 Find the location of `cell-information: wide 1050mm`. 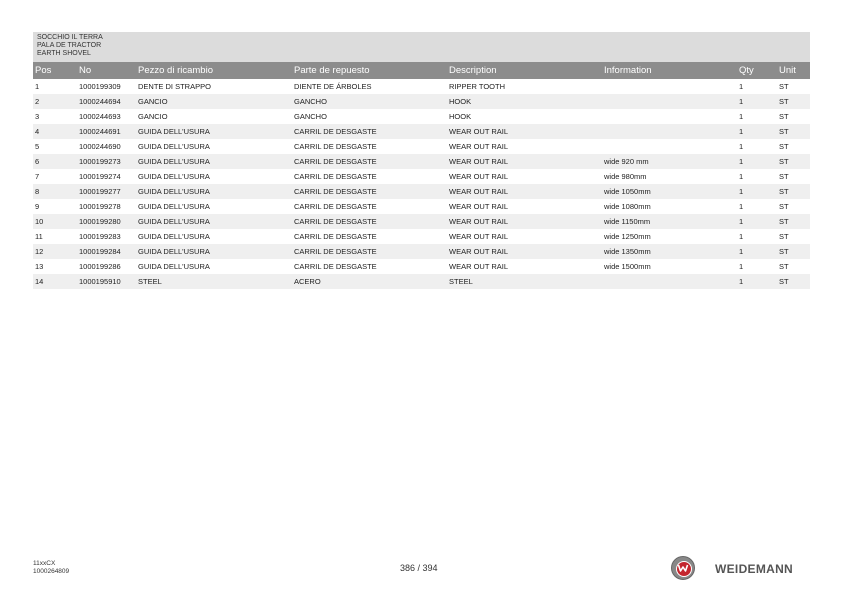

cell-information: wide 1050mm is located at coordinates (627, 191).